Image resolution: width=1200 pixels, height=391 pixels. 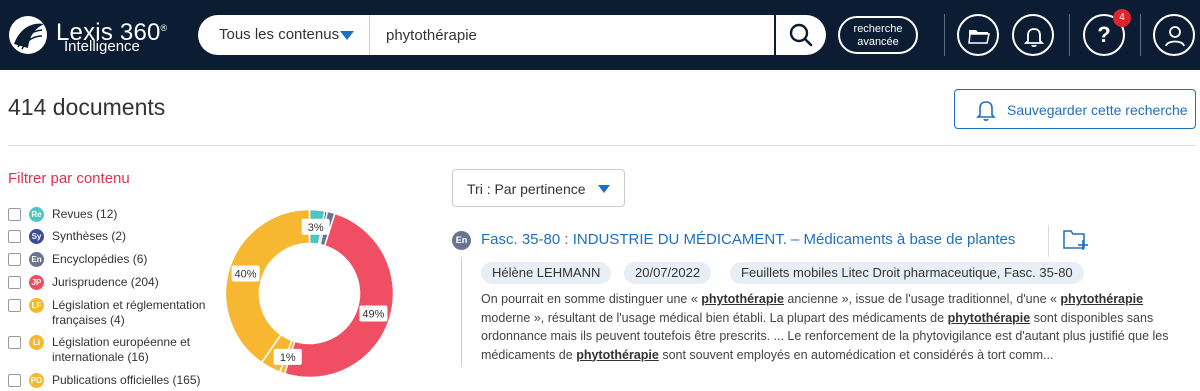 I want to click on advanced-search-button: recherche avancée, so click(x=878, y=35).